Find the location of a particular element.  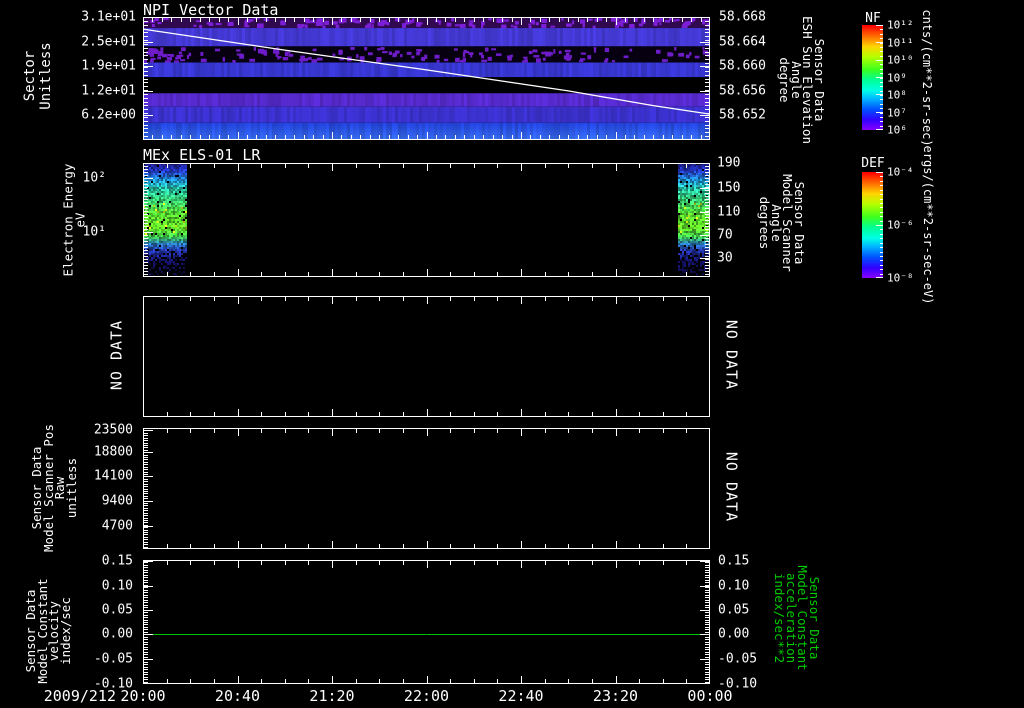

x-axis-date-label: 2009/212 is located at coordinates (79, 696).